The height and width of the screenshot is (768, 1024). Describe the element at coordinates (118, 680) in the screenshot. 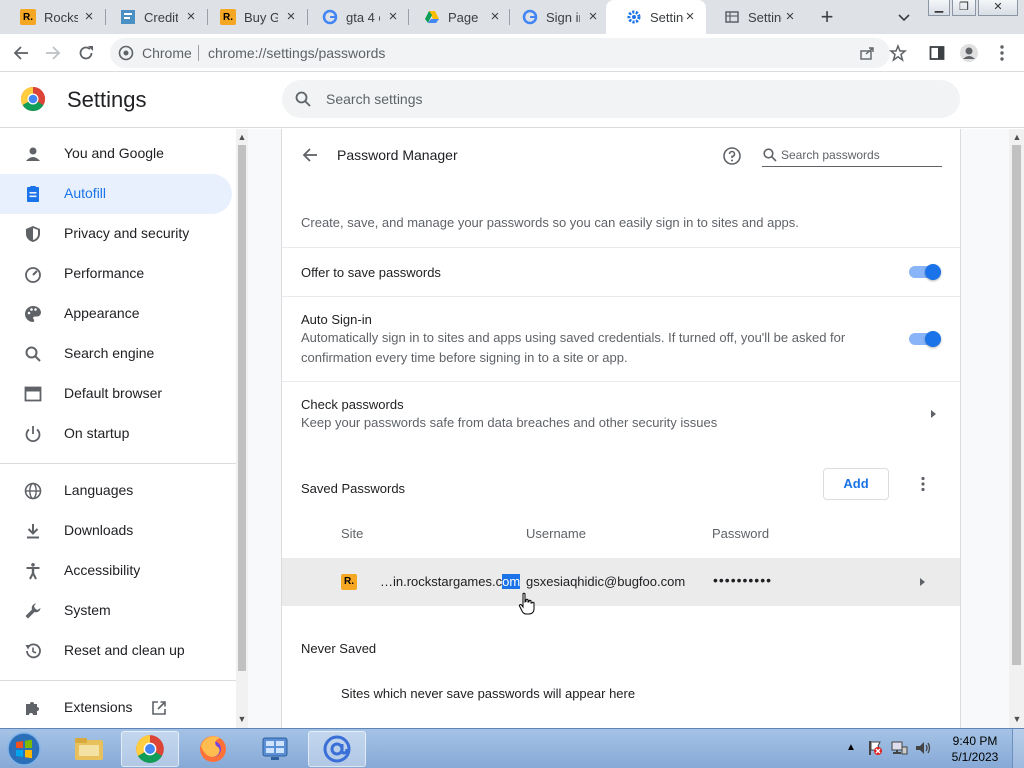

I see `sidebar-divider` at that location.